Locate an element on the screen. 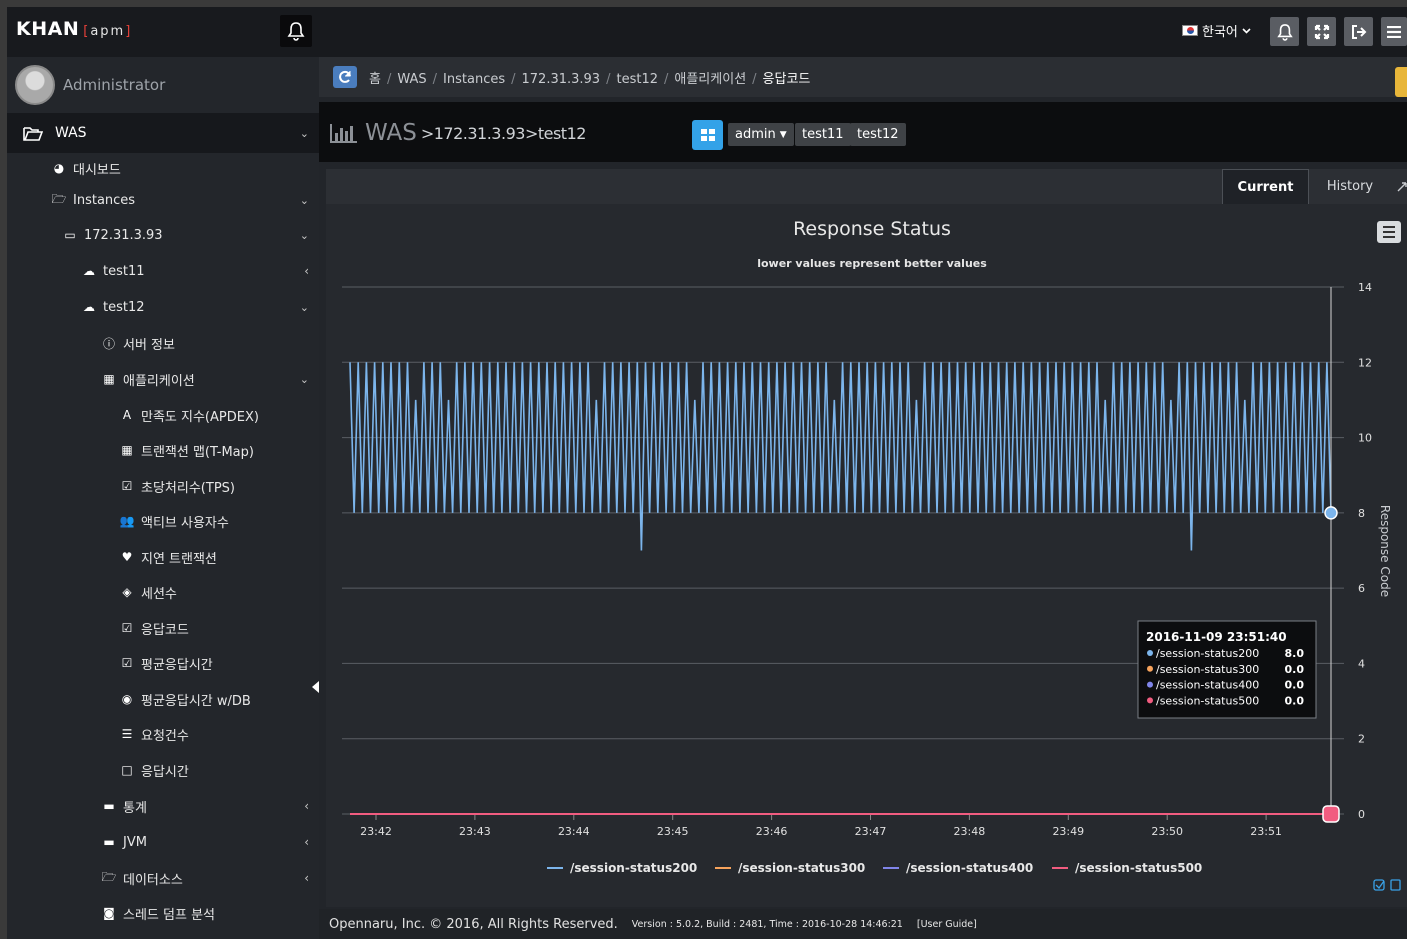 Image resolution: width=1407 pixels, height=939 pixels. sidebar-item-label: JVM is located at coordinates (135, 842).